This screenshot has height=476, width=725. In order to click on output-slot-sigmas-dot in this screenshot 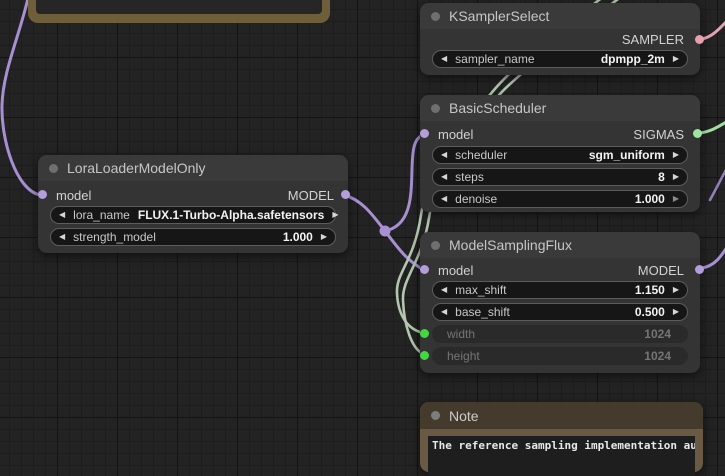, I will do `click(697, 133)`.